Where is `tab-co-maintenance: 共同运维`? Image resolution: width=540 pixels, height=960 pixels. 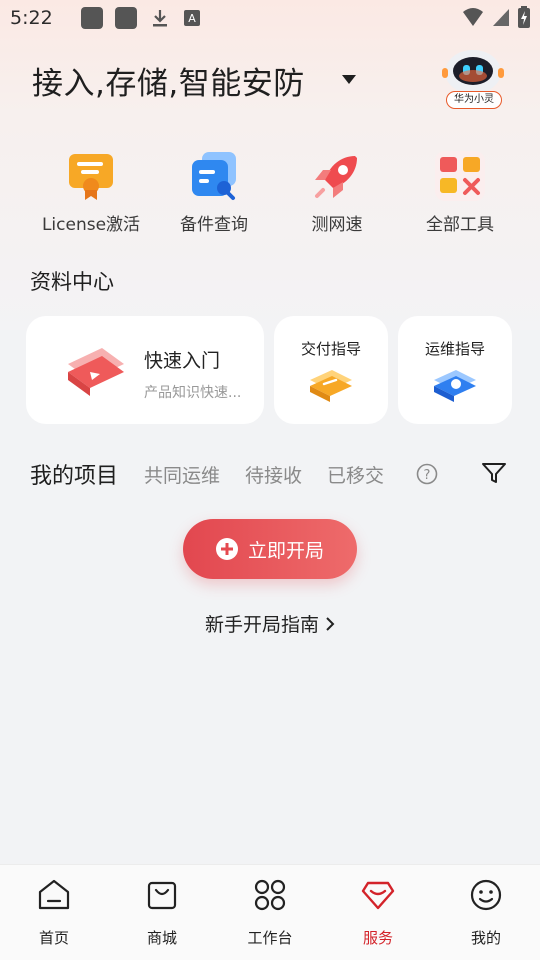
tab-co-maintenance: 共同运维 is located at coordinates (182, 474).